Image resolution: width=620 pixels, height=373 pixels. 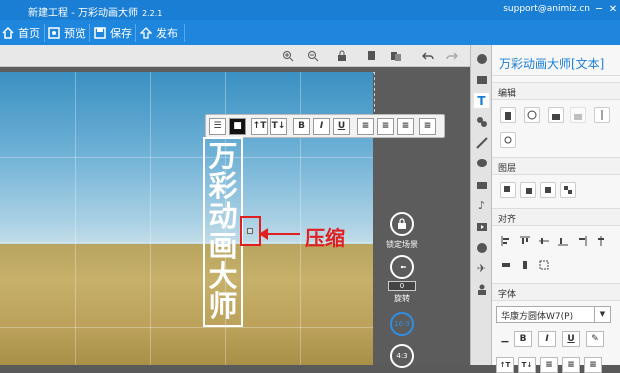 I want to click on align-section-header: 对齐, so click(x=556, y=217).